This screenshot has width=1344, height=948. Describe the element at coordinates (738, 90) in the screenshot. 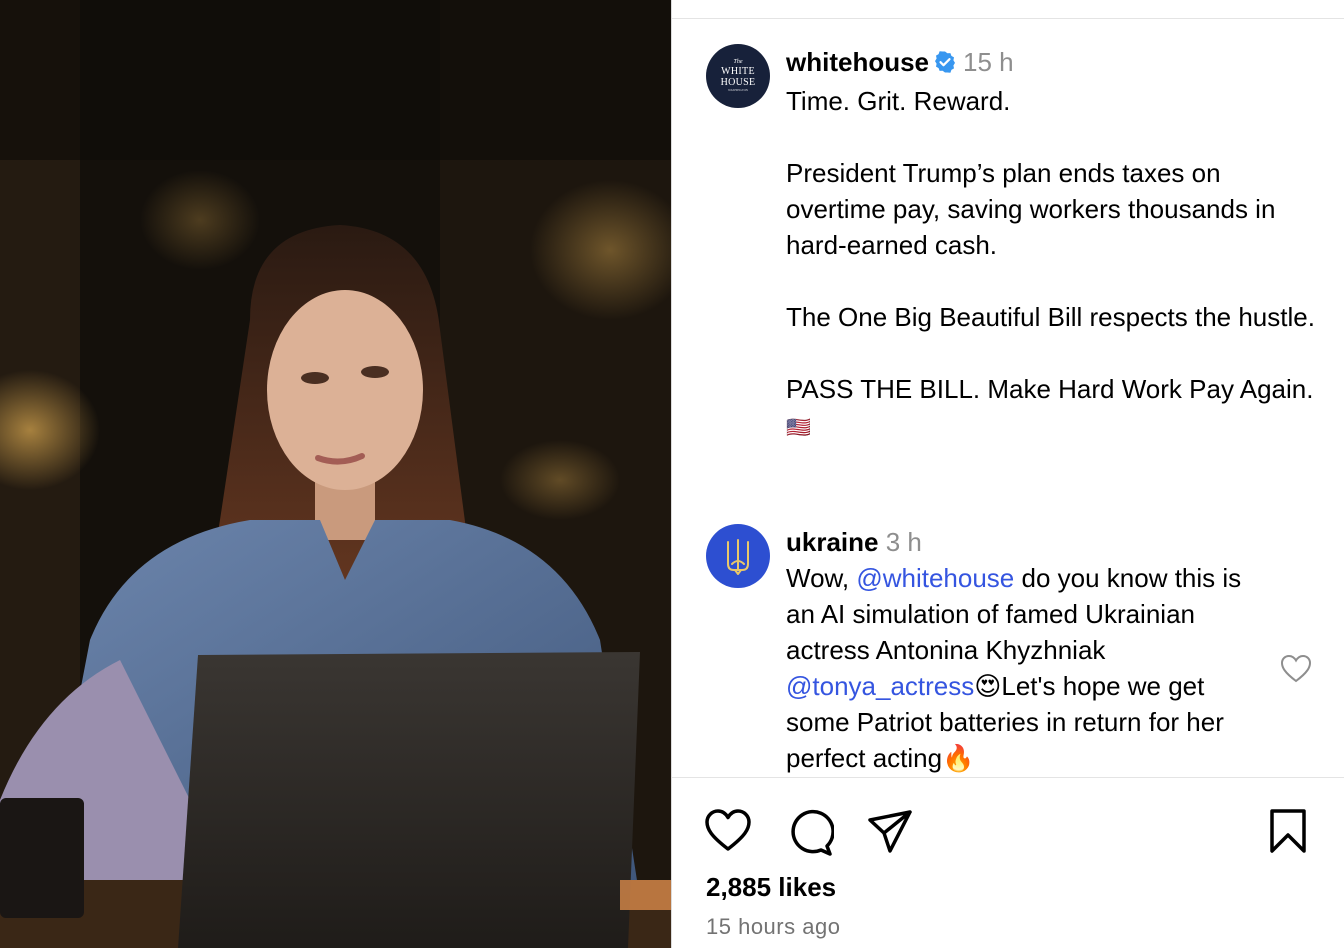

I see `logo-sub: WASHINGTON` at that location.